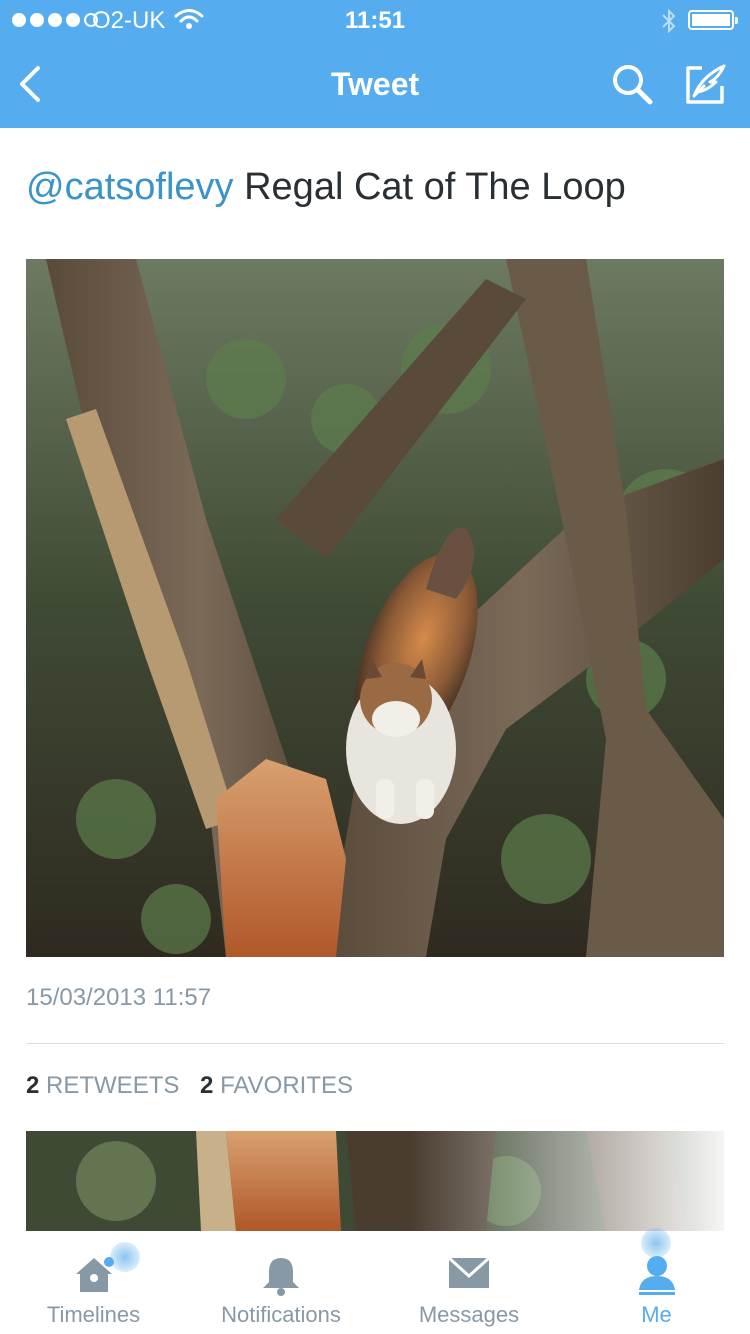 The width and height of the screenshot is (750, 1334). I want to click on tab-notifications: Notifications, so click(281, 1283).